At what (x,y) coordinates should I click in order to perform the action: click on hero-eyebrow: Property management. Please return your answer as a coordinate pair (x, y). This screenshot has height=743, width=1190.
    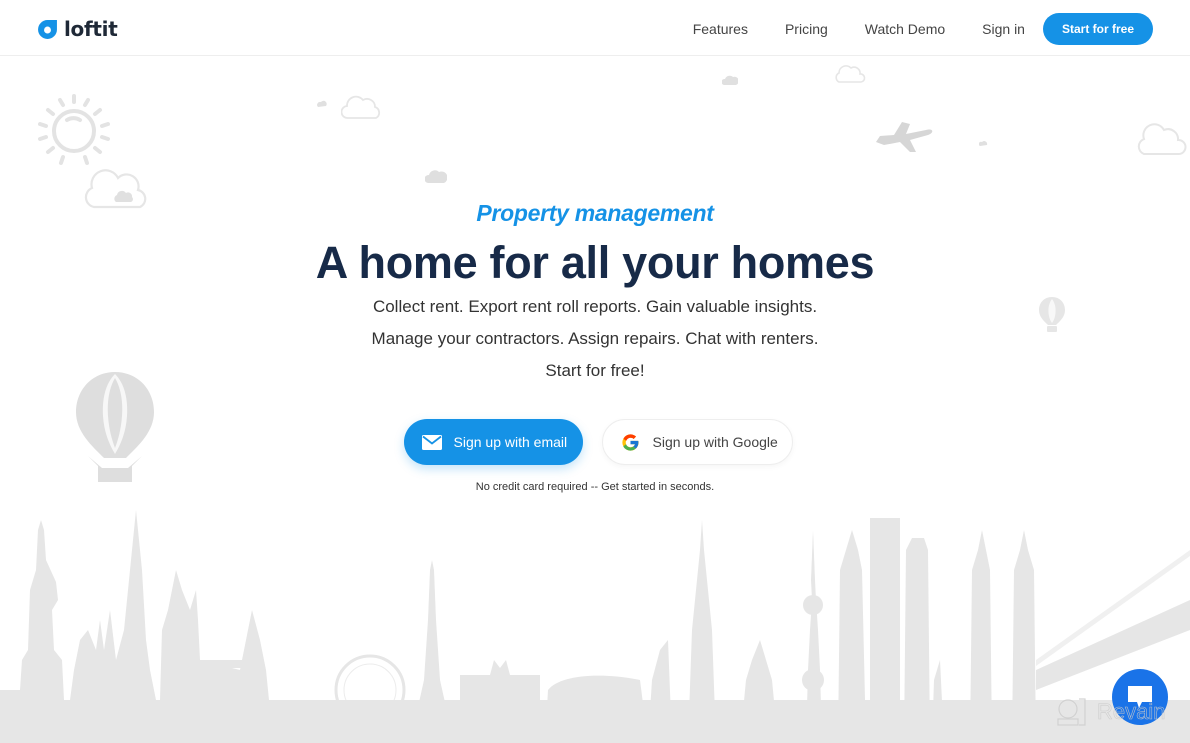
    Looking at the image, I should click on (595, 213).